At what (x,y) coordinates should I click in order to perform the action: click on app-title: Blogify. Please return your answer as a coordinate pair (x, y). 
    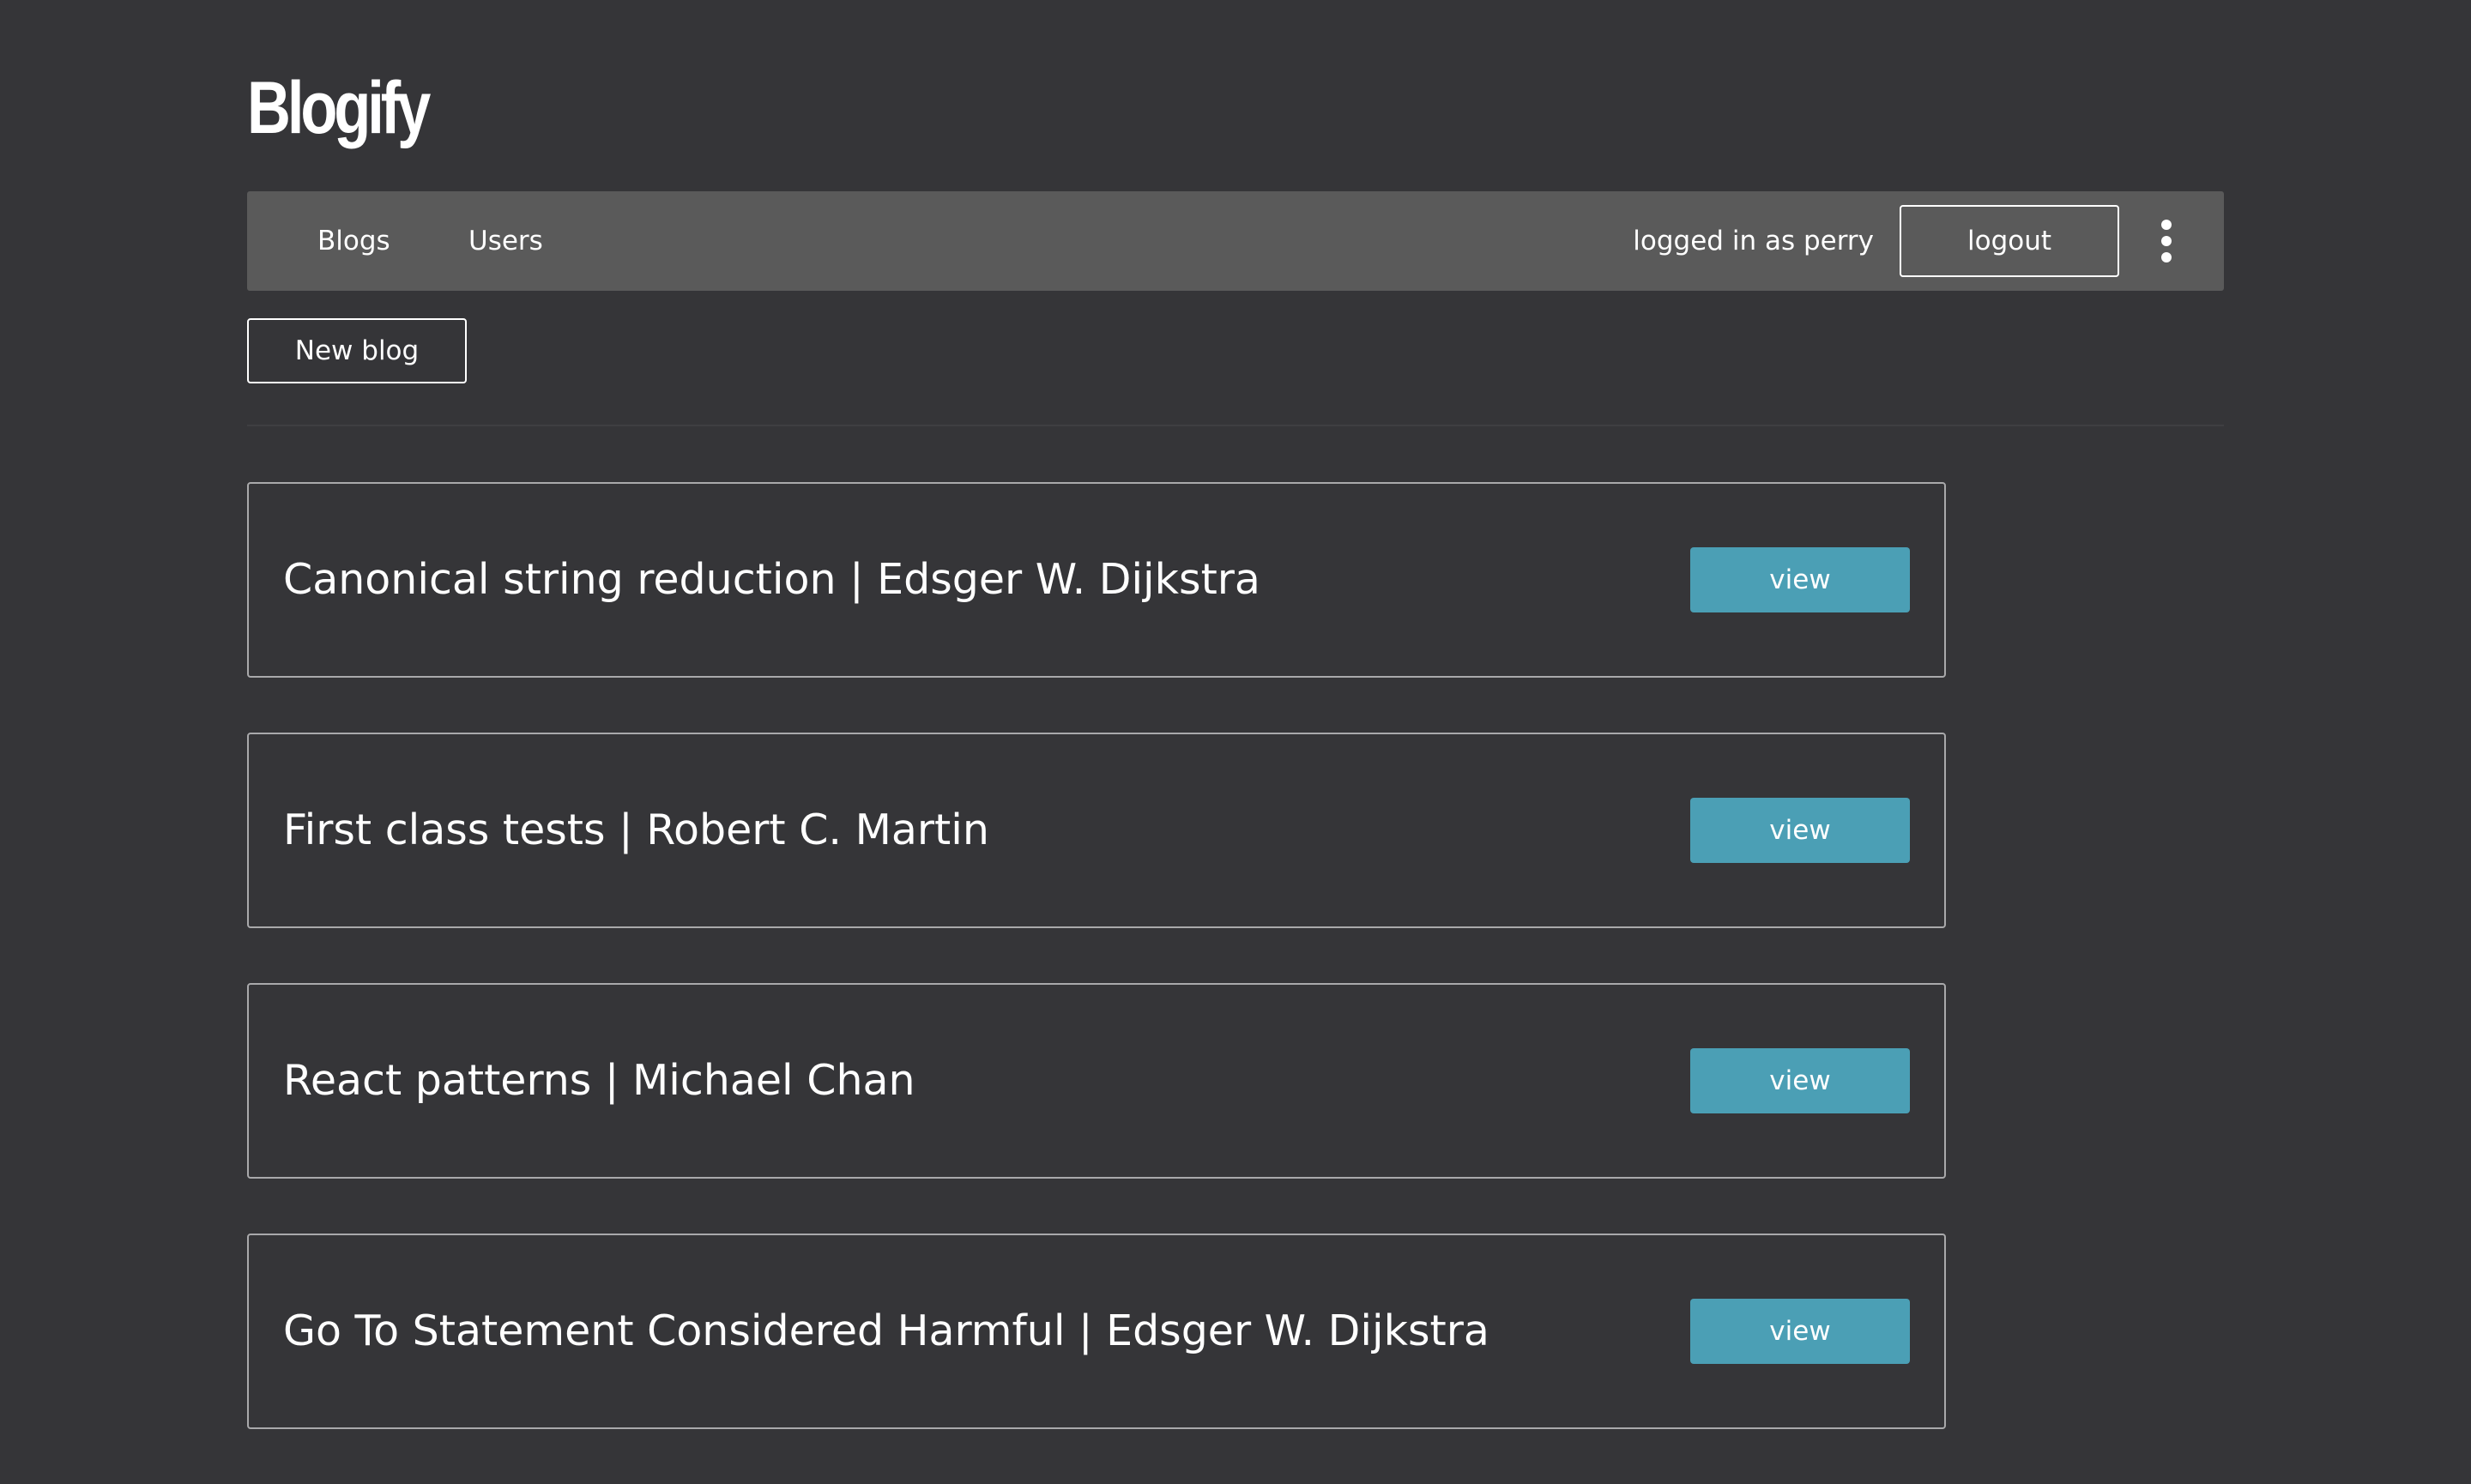
    Looking at the image, I should click on (339, 108).